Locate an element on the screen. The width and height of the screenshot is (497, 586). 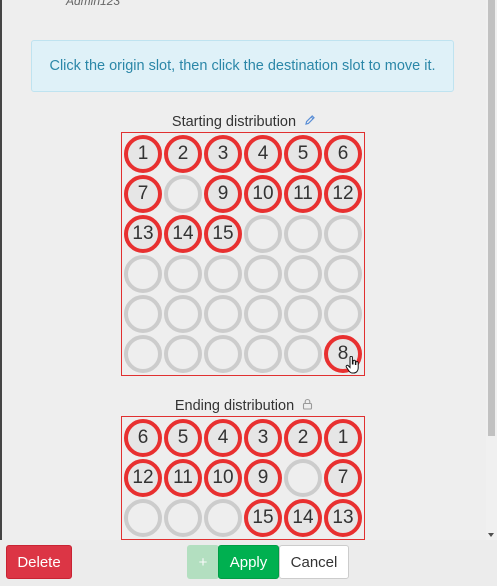
footer-toolbar: Delete + Apply Cancel is located at coordinates (248, 563).